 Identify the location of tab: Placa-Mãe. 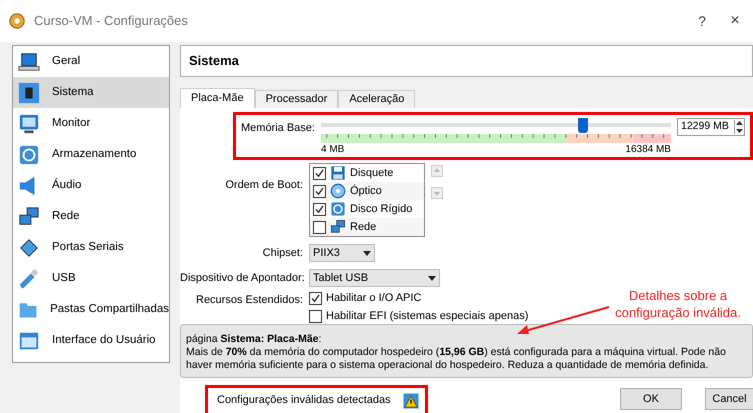
(217, 98).